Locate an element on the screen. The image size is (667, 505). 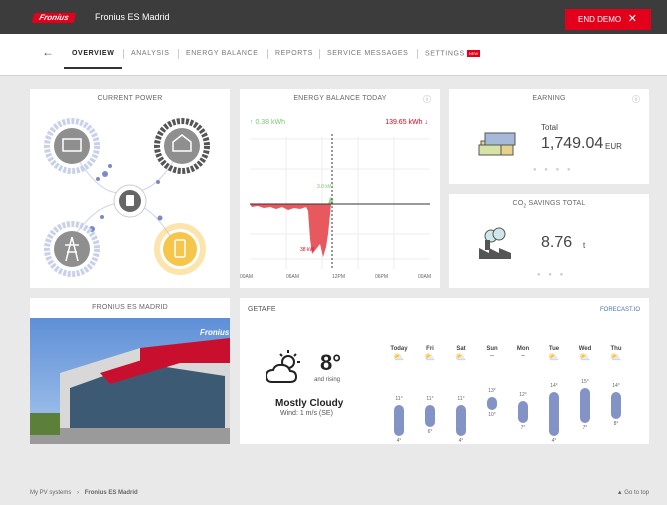
tab-settings-label: SETTINGS is located at coordinates (445, 54).